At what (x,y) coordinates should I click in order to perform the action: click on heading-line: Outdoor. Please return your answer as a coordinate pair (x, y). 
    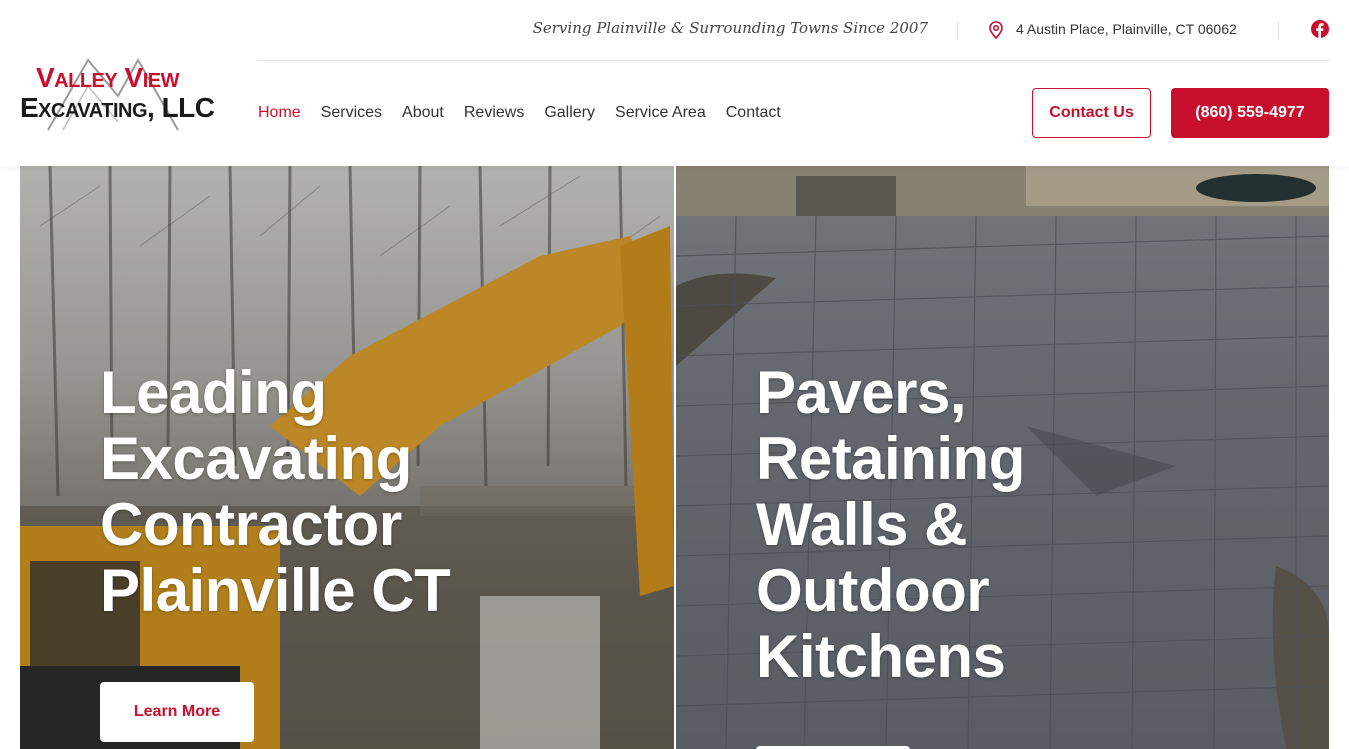
    Looking at the image, I should click on (873, 590).